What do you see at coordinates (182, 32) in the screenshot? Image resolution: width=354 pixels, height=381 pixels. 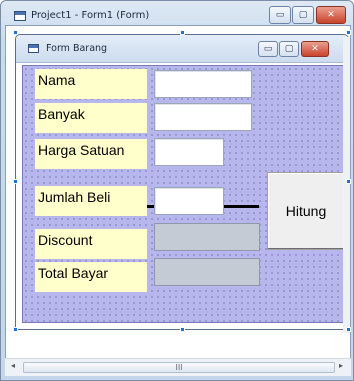 I see `resize-handle-top` at bounding box center [182, 32].